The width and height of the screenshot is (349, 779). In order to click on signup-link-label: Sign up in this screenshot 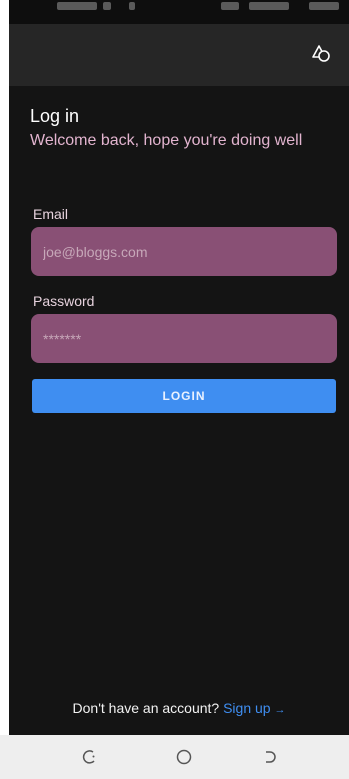, I will do `click(247, 708)`.